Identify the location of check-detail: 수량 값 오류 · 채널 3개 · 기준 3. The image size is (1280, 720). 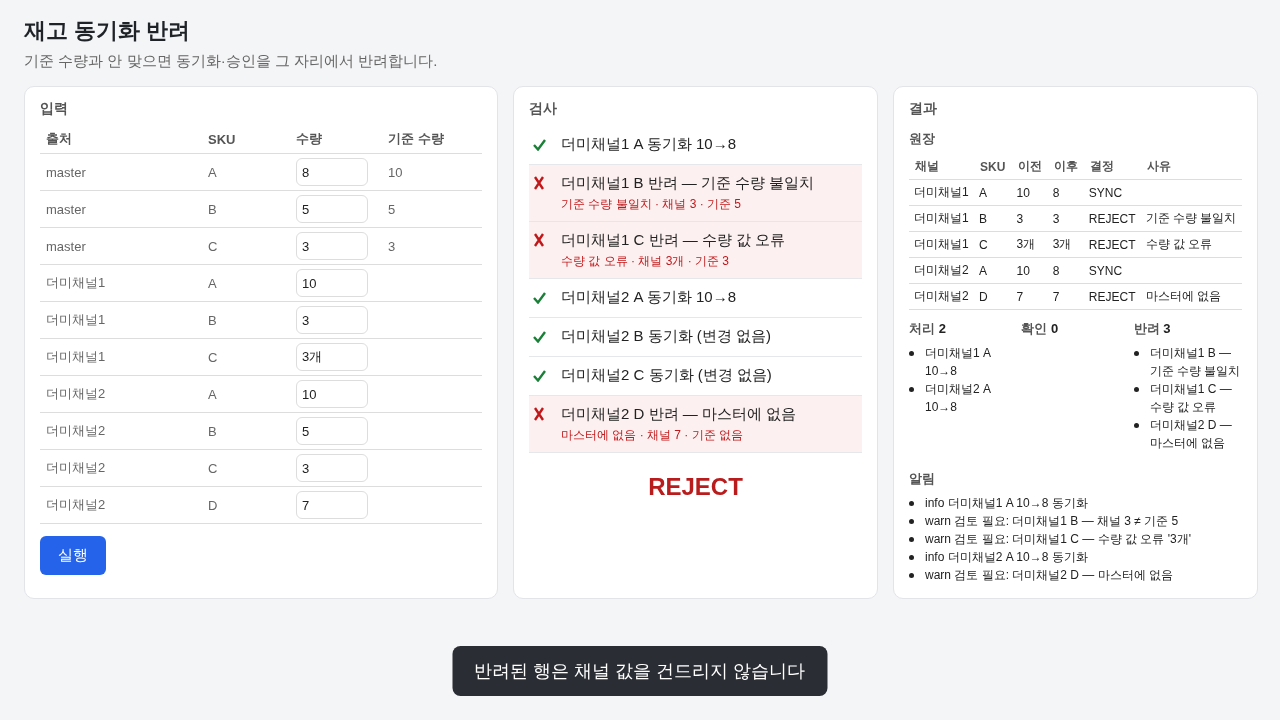
(645, 261).